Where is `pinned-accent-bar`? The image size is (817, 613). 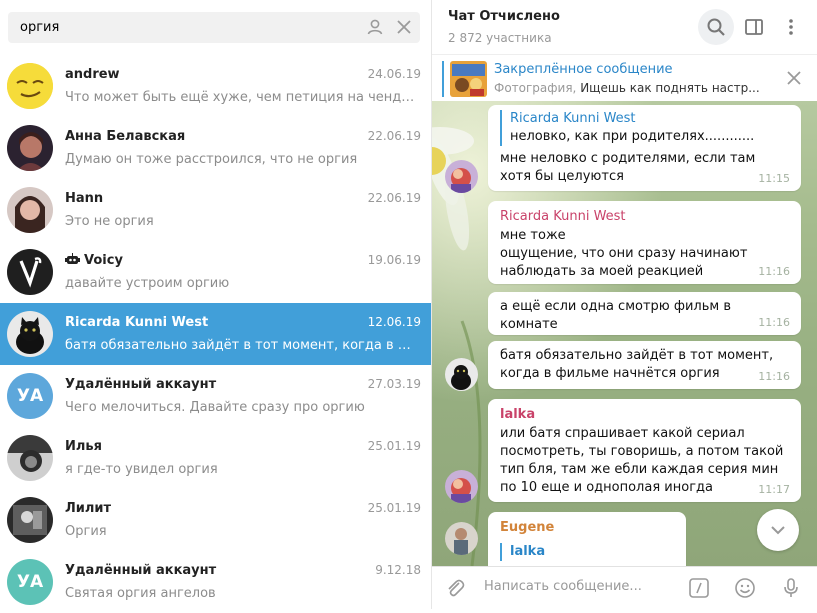
pinned-accent-bar is located at coordinates (443, 79).